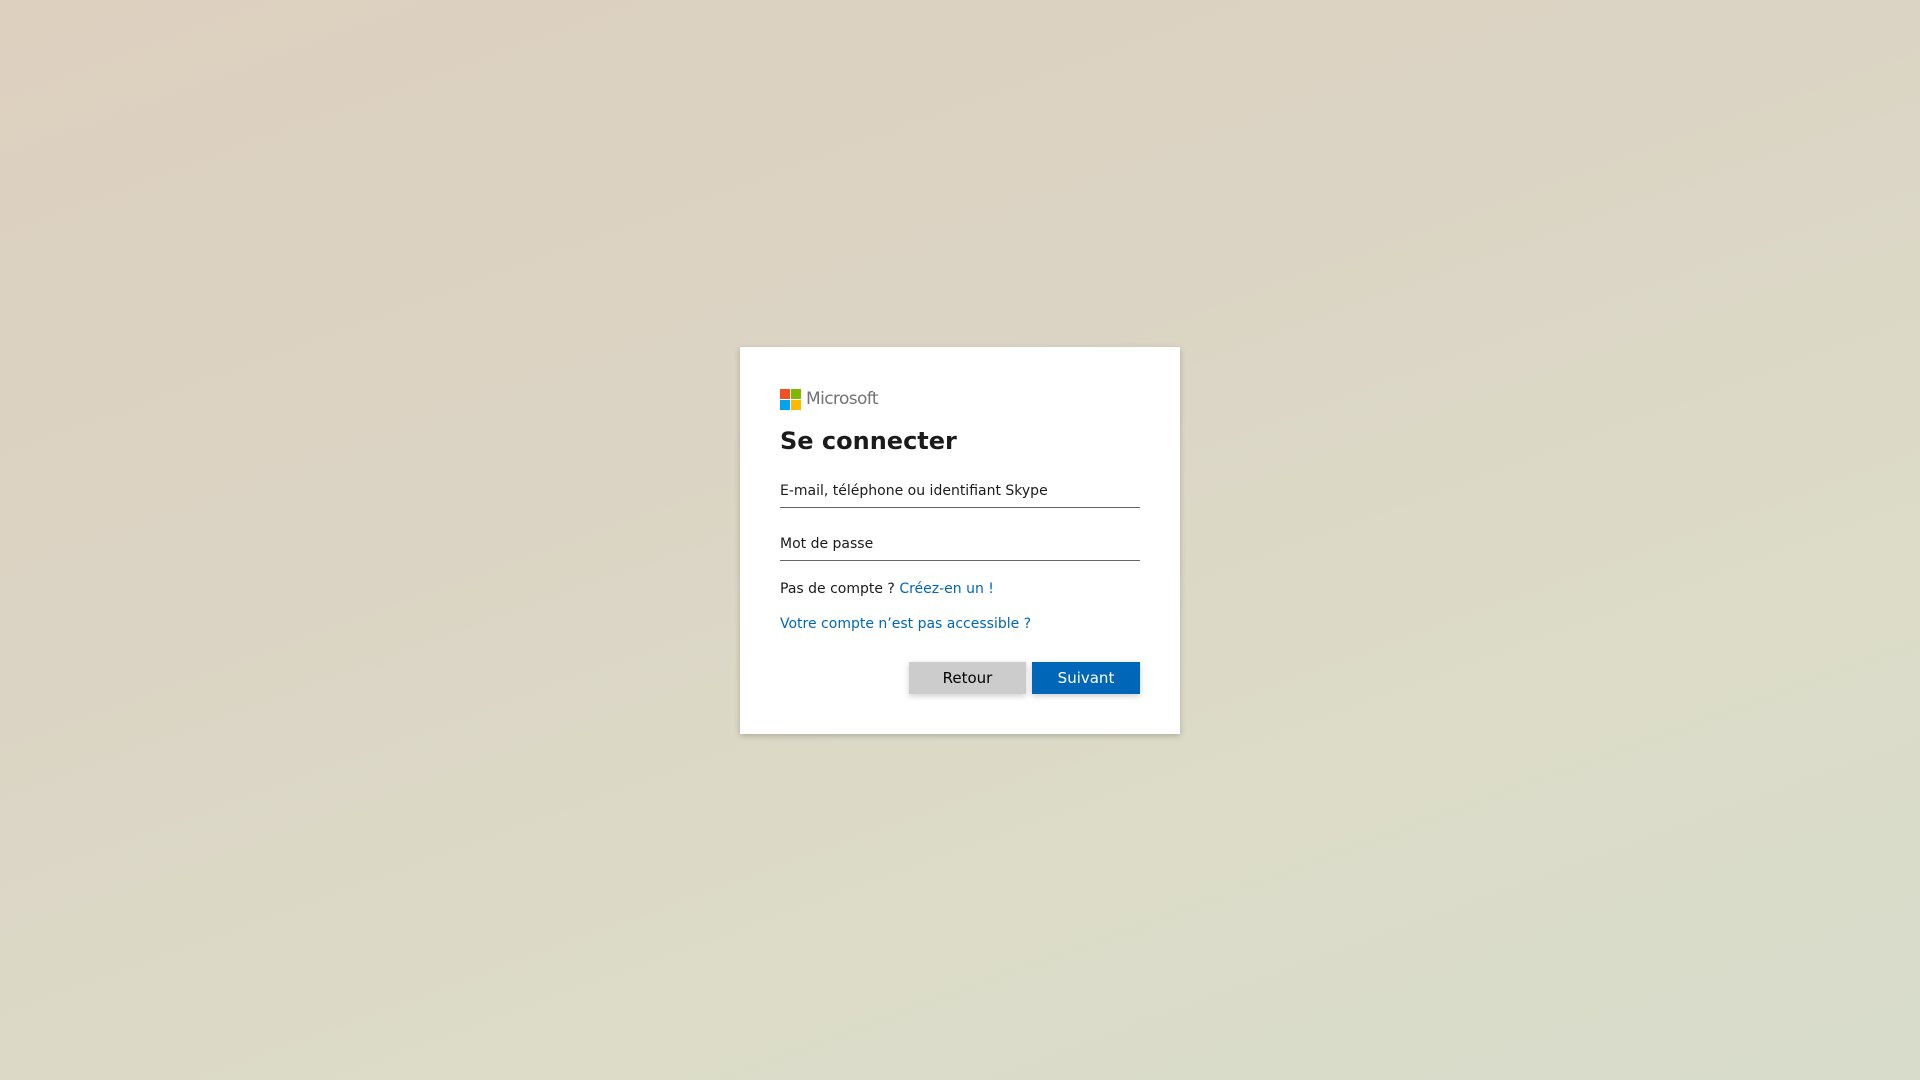  What do you see at coordinates (785, 404) in the screenshot?
I see `logo-square-blue` at bounding box center [785, 404].